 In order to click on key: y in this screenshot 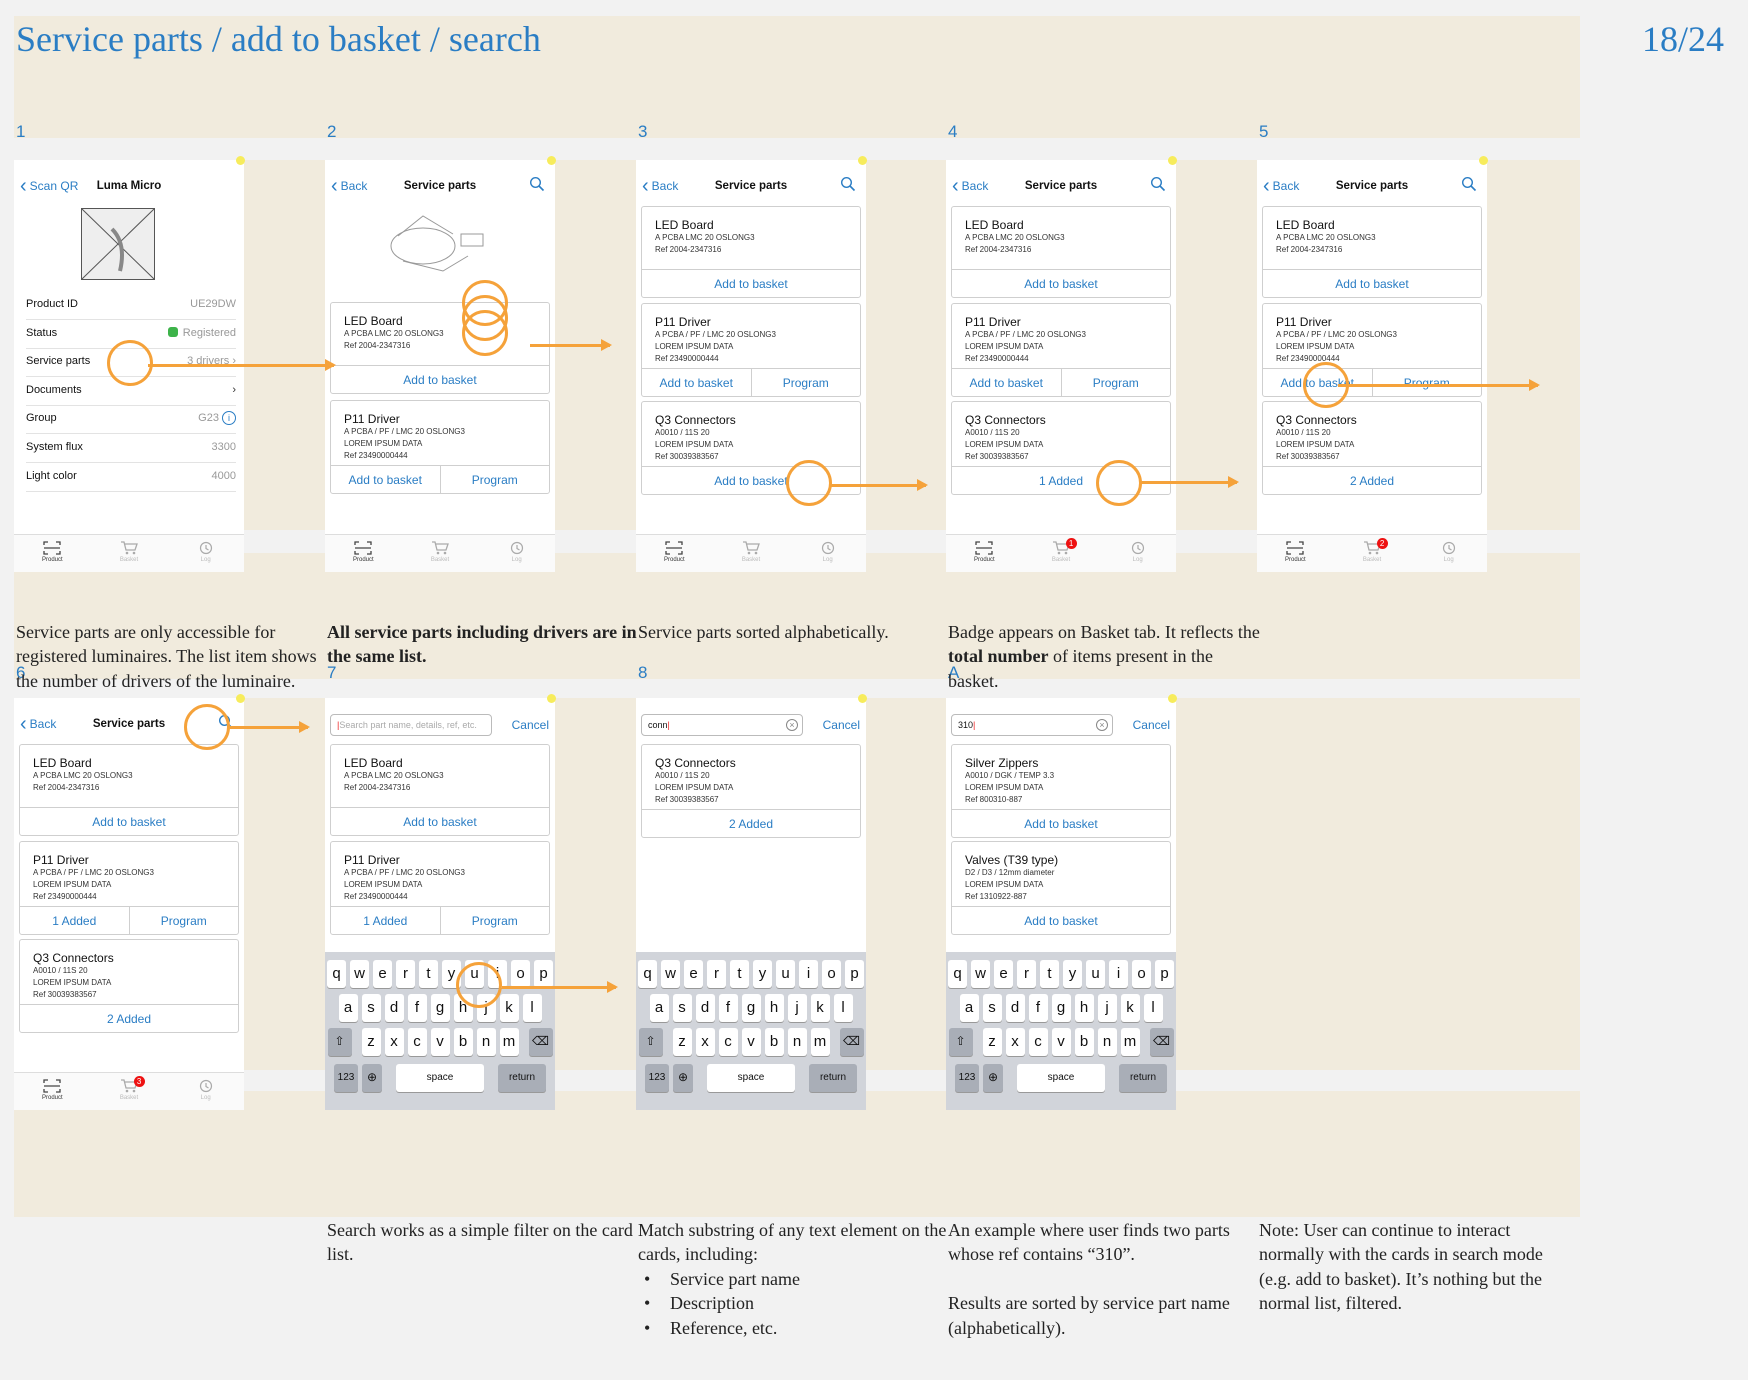, I will do `click(762, 974)`.